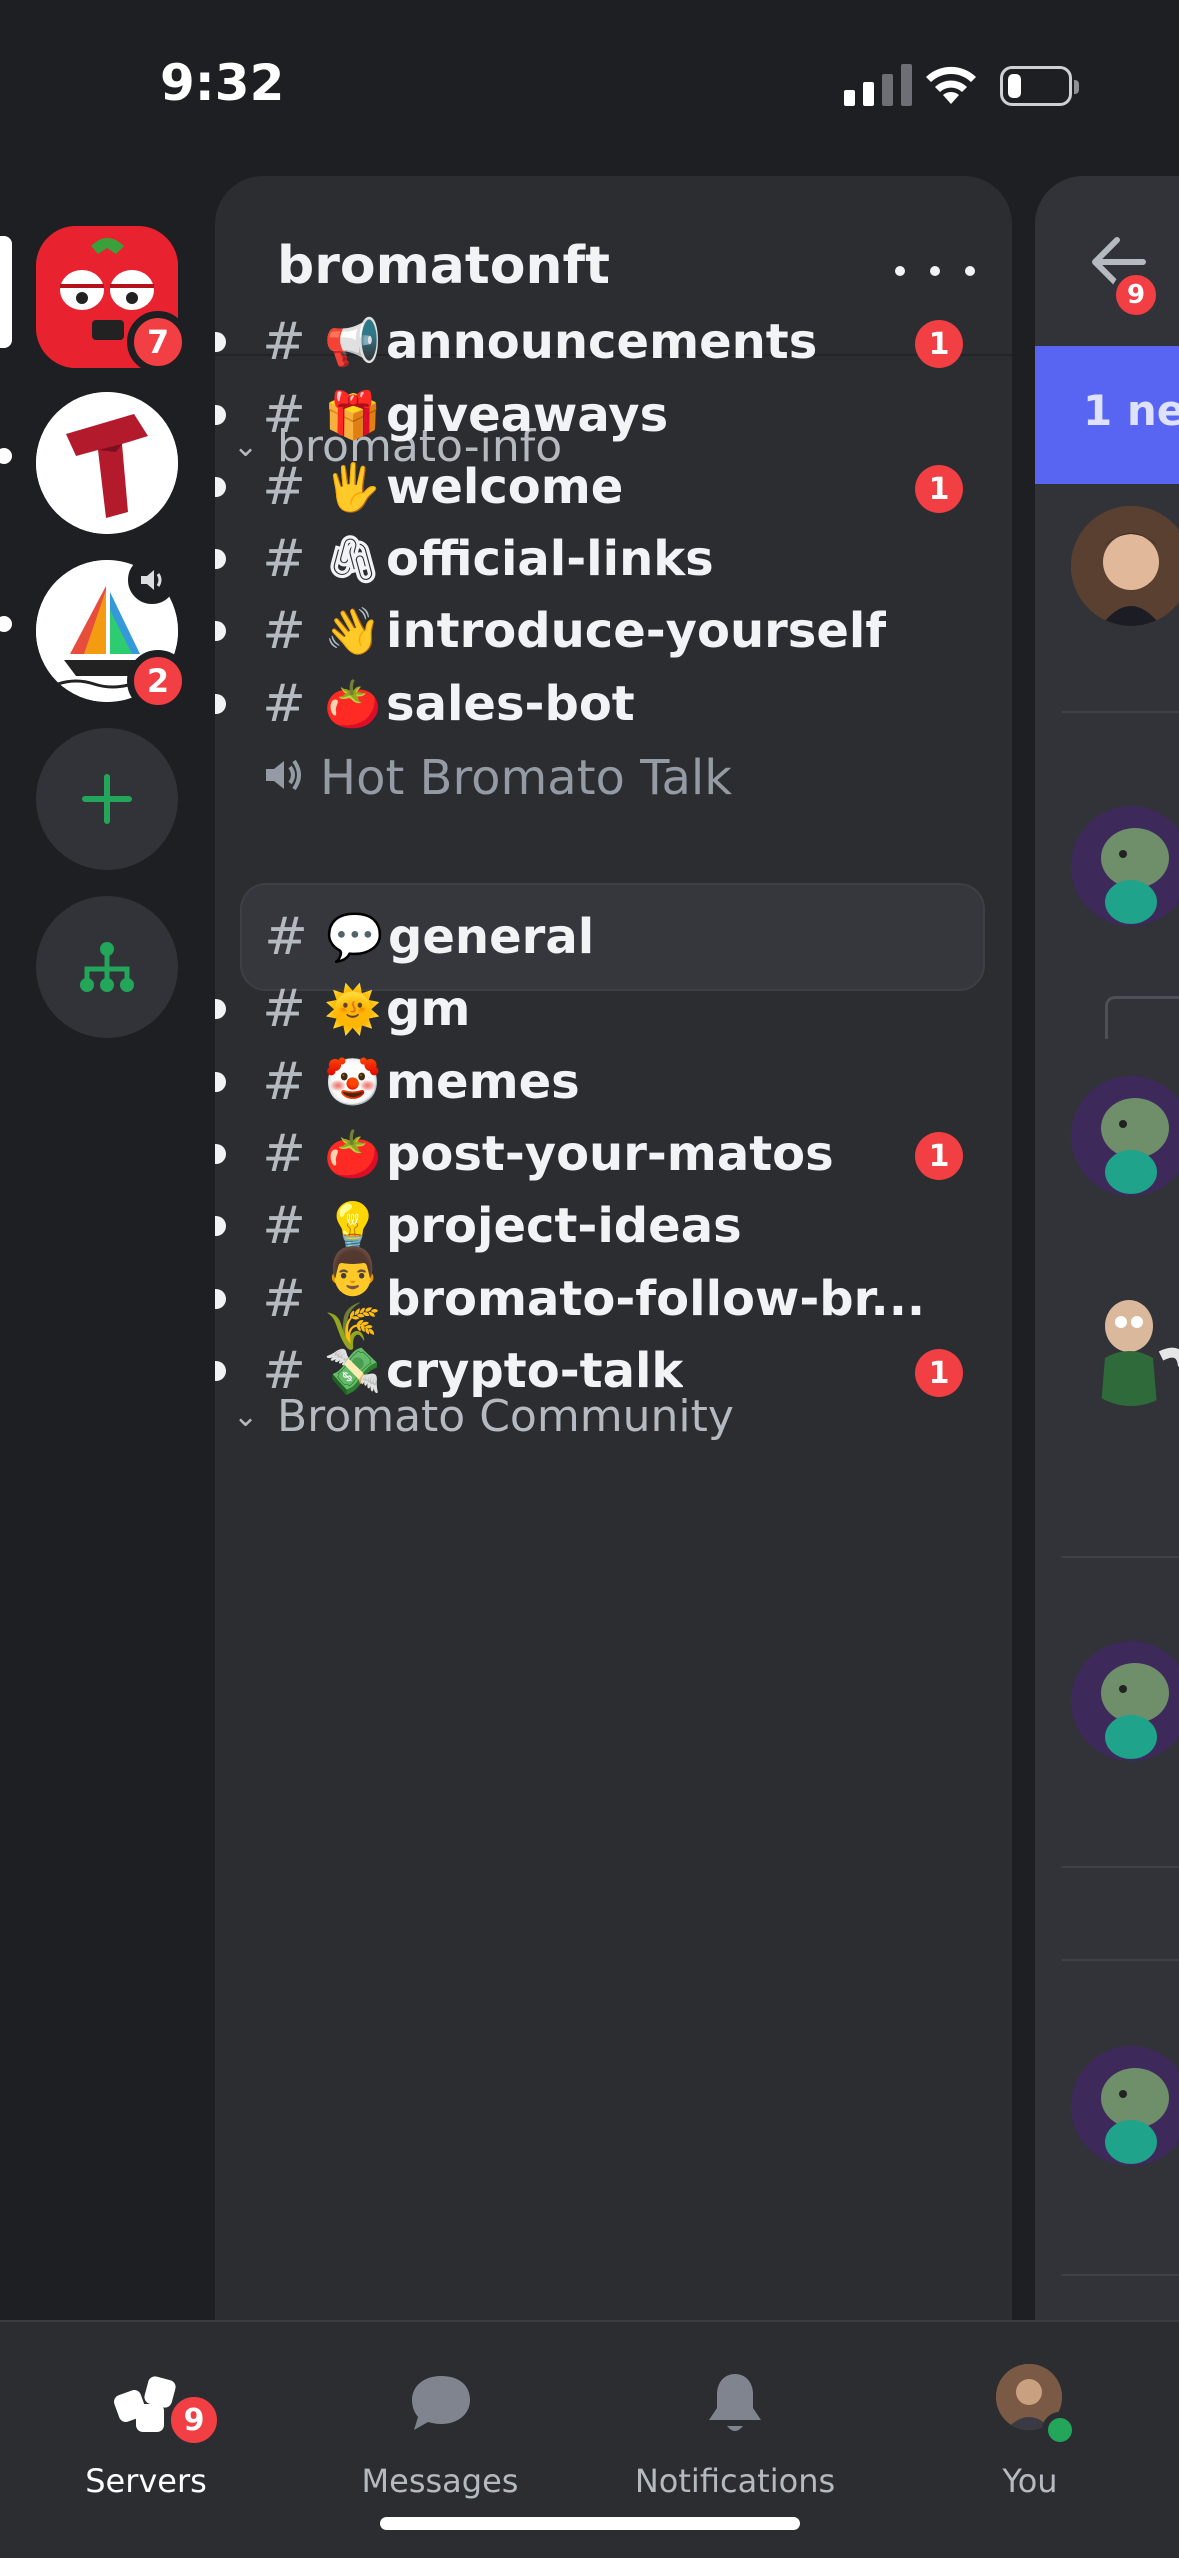 This screenshot has height=2558, width=1179. Describe the element at coordinates (194, 2420) in the screenshot. I see `tab-badge: 9` at that location.